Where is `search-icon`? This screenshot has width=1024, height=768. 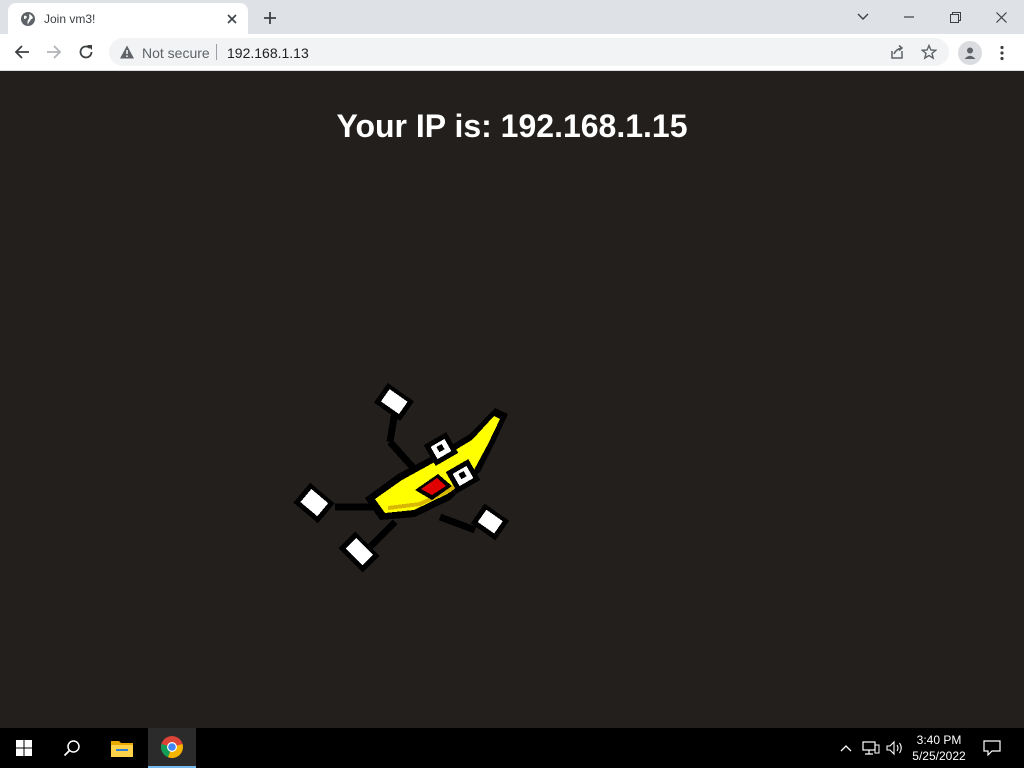
search-icon is located at coordinates (71, 748).